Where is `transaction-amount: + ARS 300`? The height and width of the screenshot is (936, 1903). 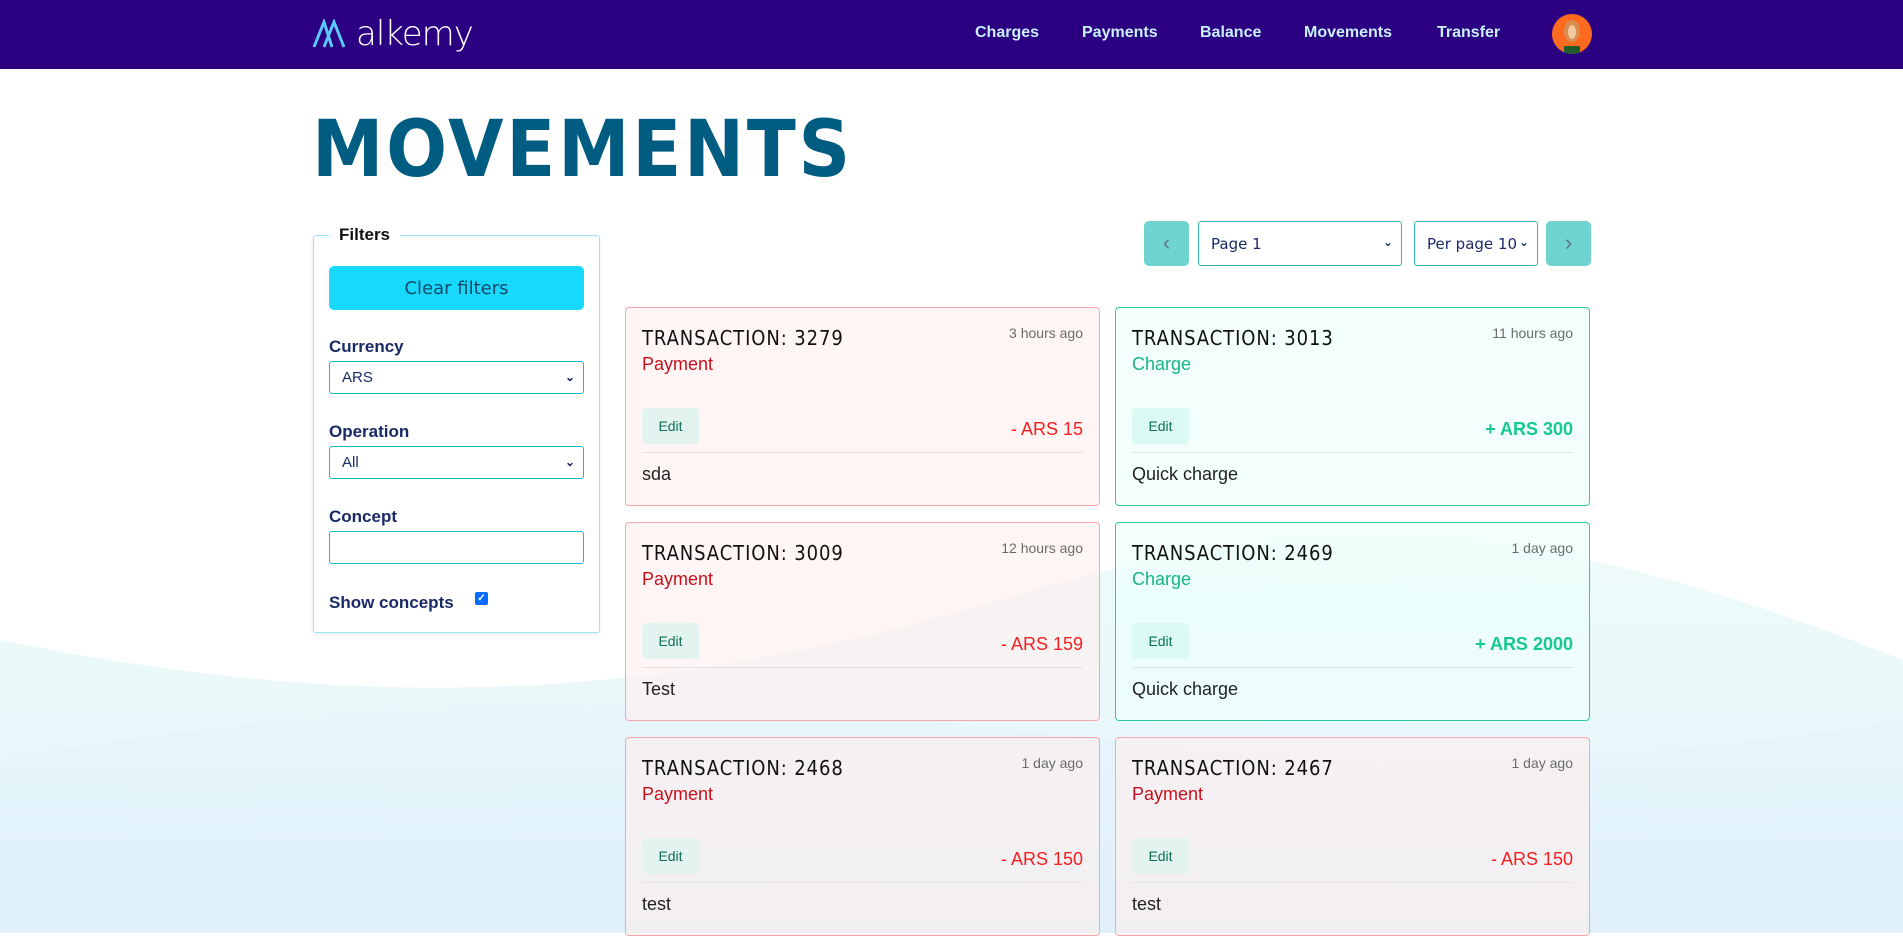 transaction-amount: + ARS 300 is located at coordinates (1529, 429).